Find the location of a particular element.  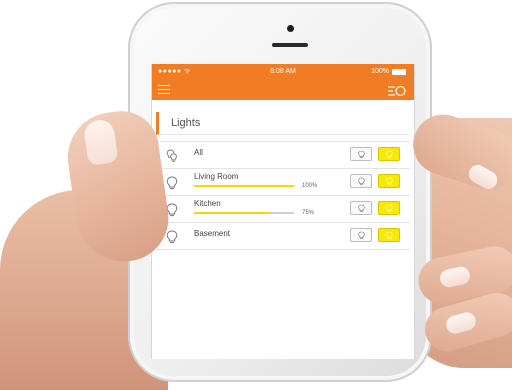

light-label: Kitchen is located at coordinates (207, 203).